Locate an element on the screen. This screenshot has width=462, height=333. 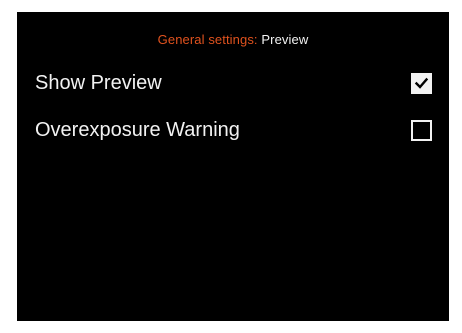
section-title: General settings: is located at coordinates (207, 39).